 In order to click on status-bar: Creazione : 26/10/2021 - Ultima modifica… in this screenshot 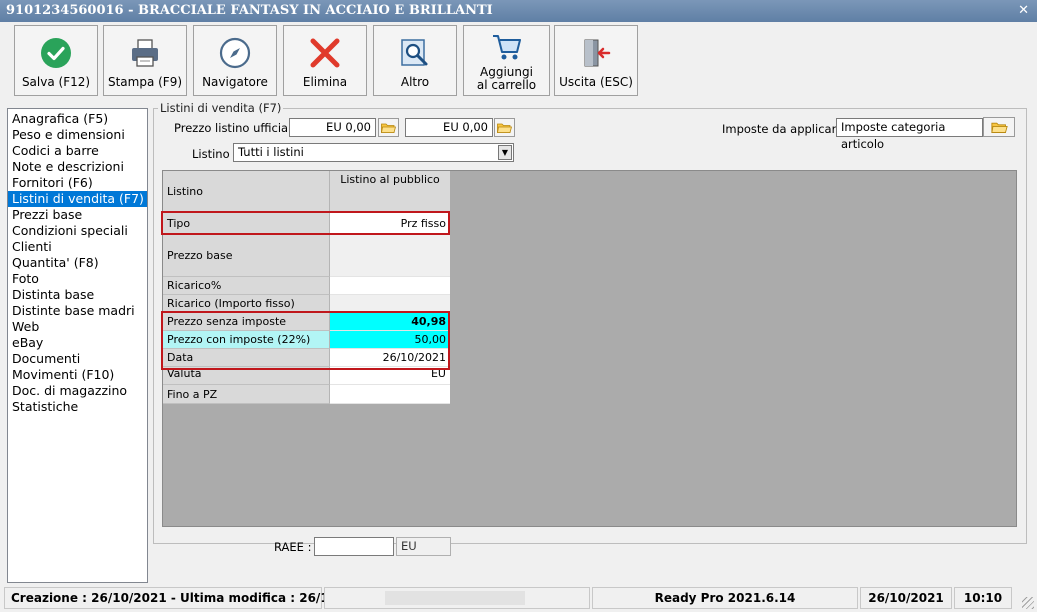, I will do `click(518, 597)`.